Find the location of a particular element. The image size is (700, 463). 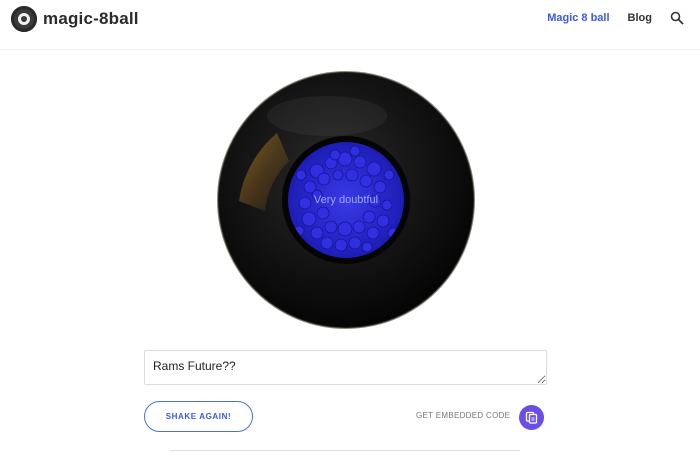

site-logo: magic-8ball is located at coordinates (75, 19).